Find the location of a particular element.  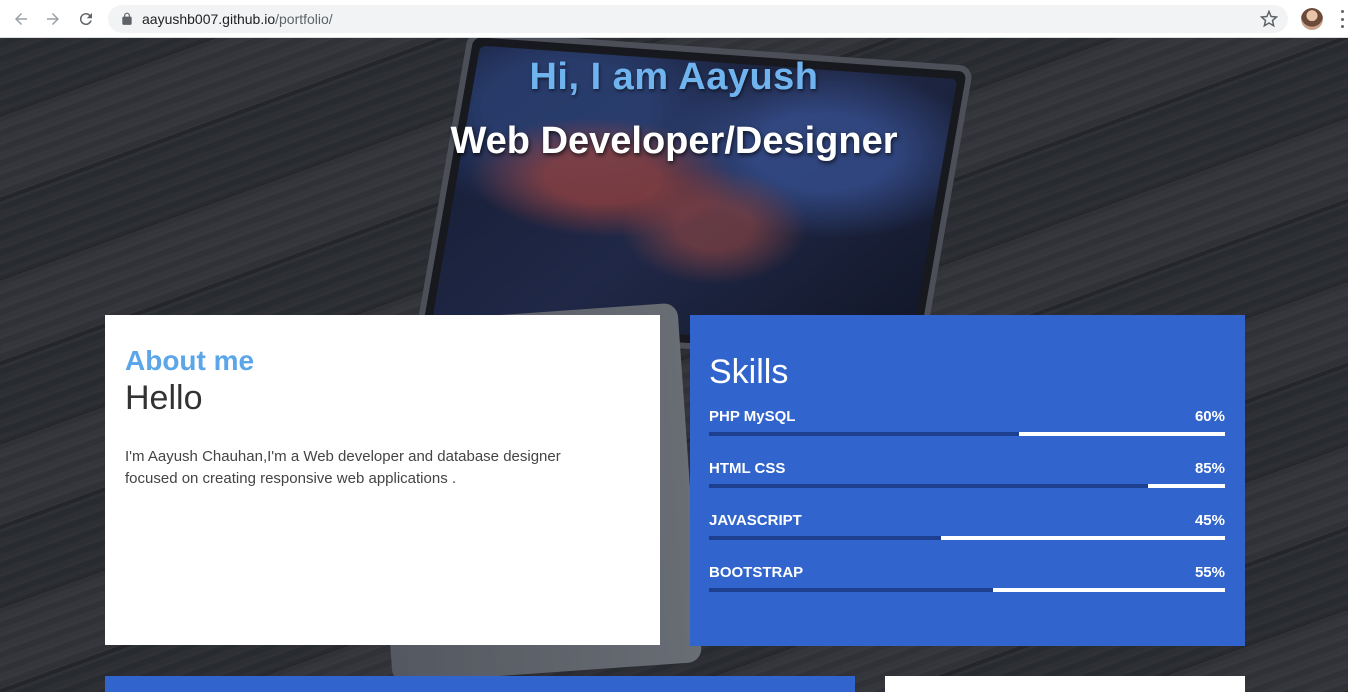

url-text: aayushb007.github.io/portfolio/ is located at coordinates (237, 19).